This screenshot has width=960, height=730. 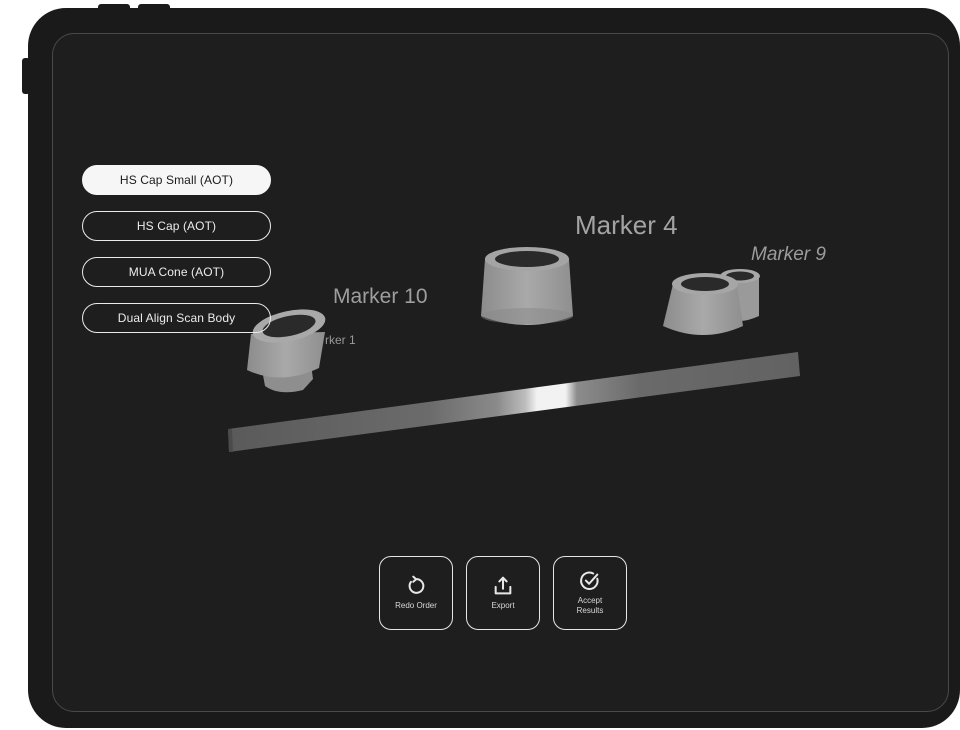 I want to click on export-button: Export, so click(x=503, y=593).